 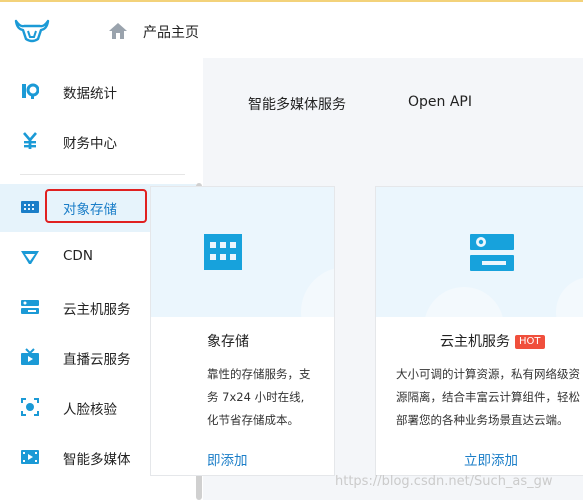 What do you see at coordinates (30, 257) in the screenshot?
I see `cdn-funnel-icon` at bounding box center [30, 257].